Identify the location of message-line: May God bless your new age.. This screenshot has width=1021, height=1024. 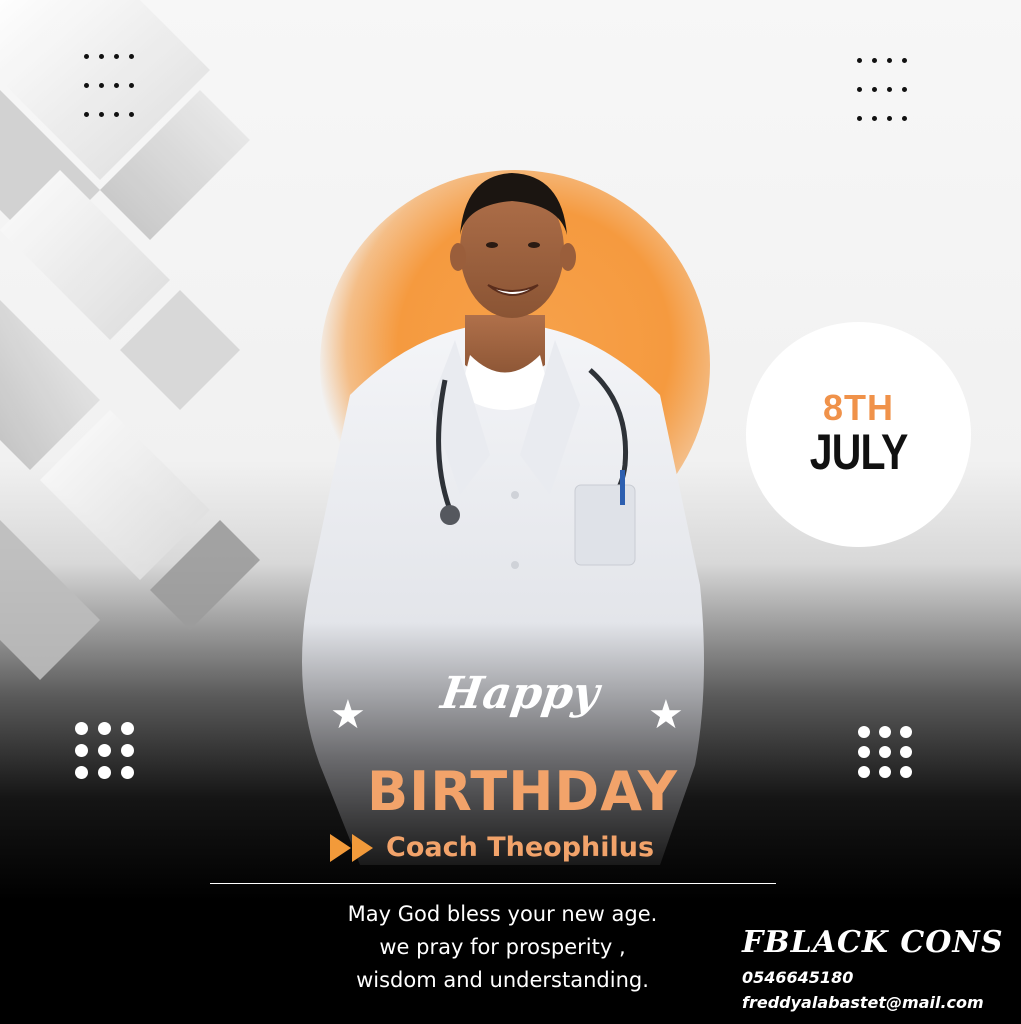
(502, 914).